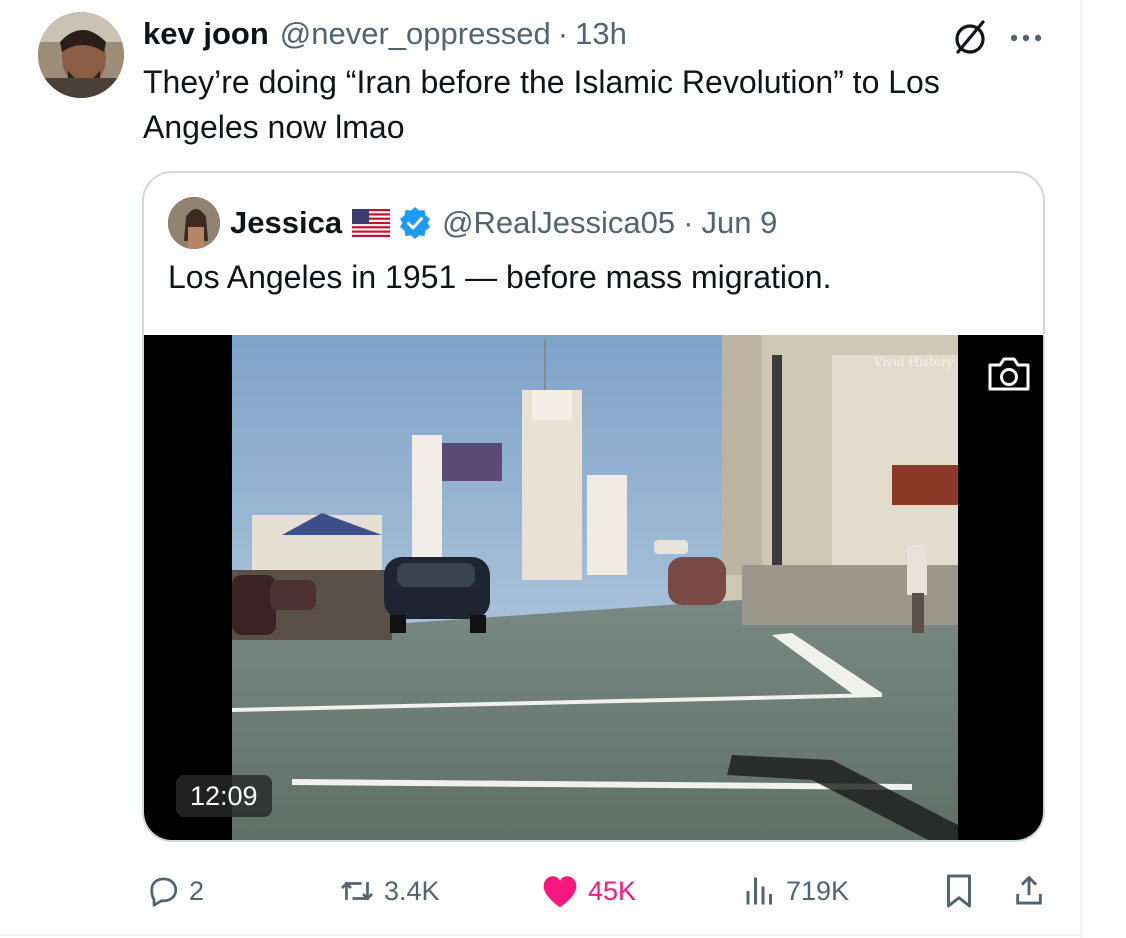 Image resolution: width=1126 pixels, height=938 pixels. I want to click on bookmark-button, so click(963, 891).